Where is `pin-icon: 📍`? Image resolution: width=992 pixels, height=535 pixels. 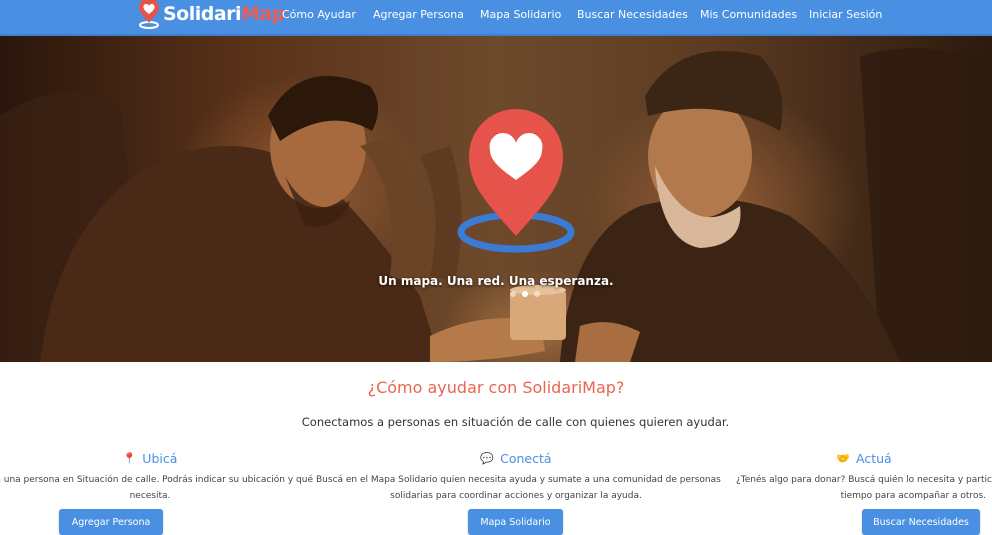 pin-icon: 📍 is located at coordinates (129, 458).